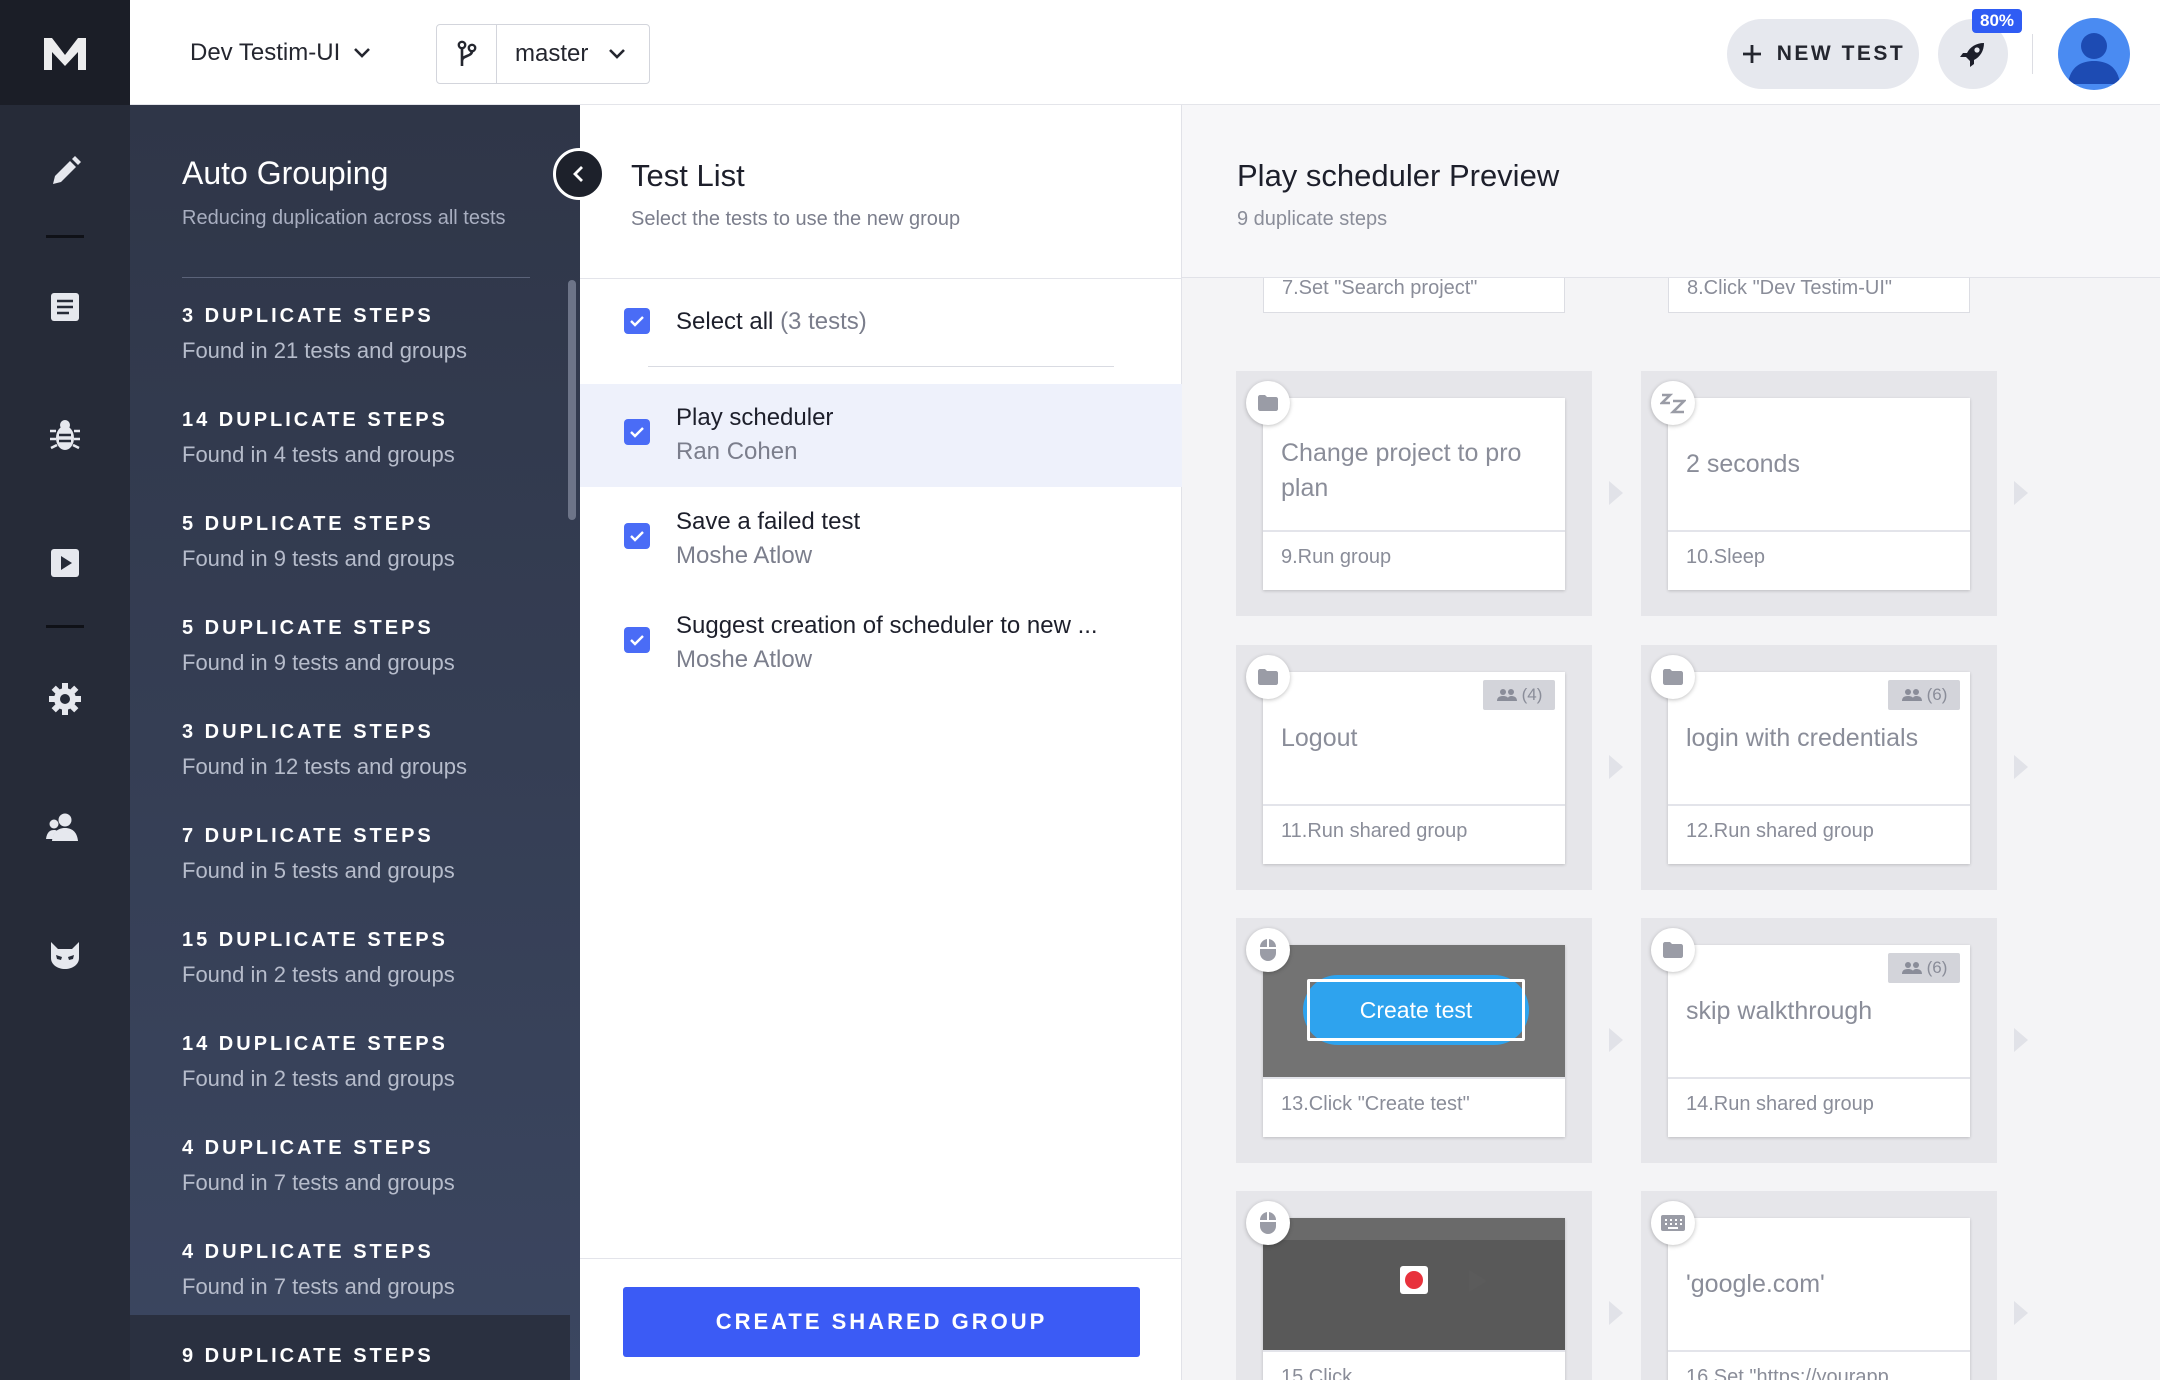  I want to click on gear-icon, so click(65, 699).